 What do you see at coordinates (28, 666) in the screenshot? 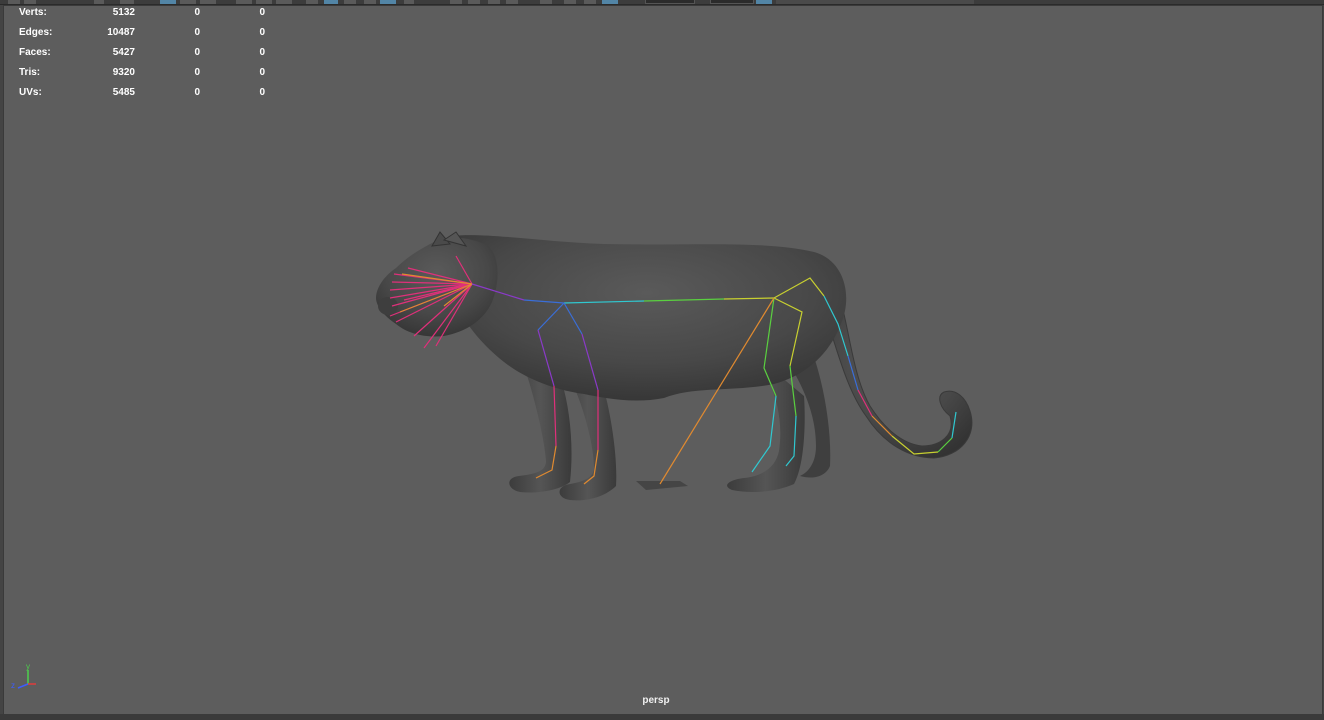
I see `y-axis-label: y` at bounding box center [28, 666].